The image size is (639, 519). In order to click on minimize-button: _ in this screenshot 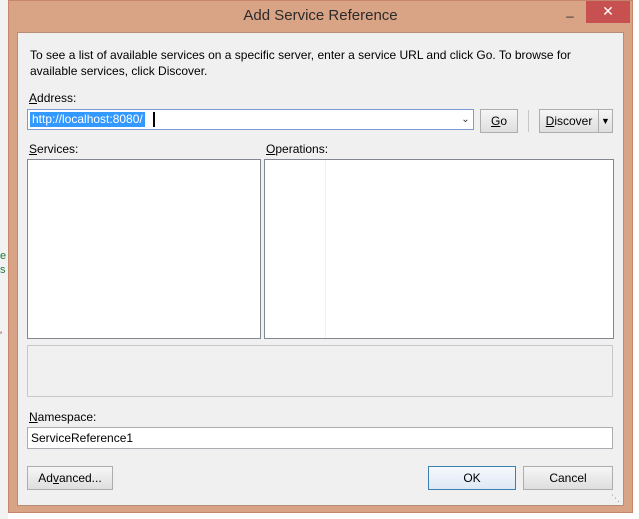, I will do `click(570, 12)`.